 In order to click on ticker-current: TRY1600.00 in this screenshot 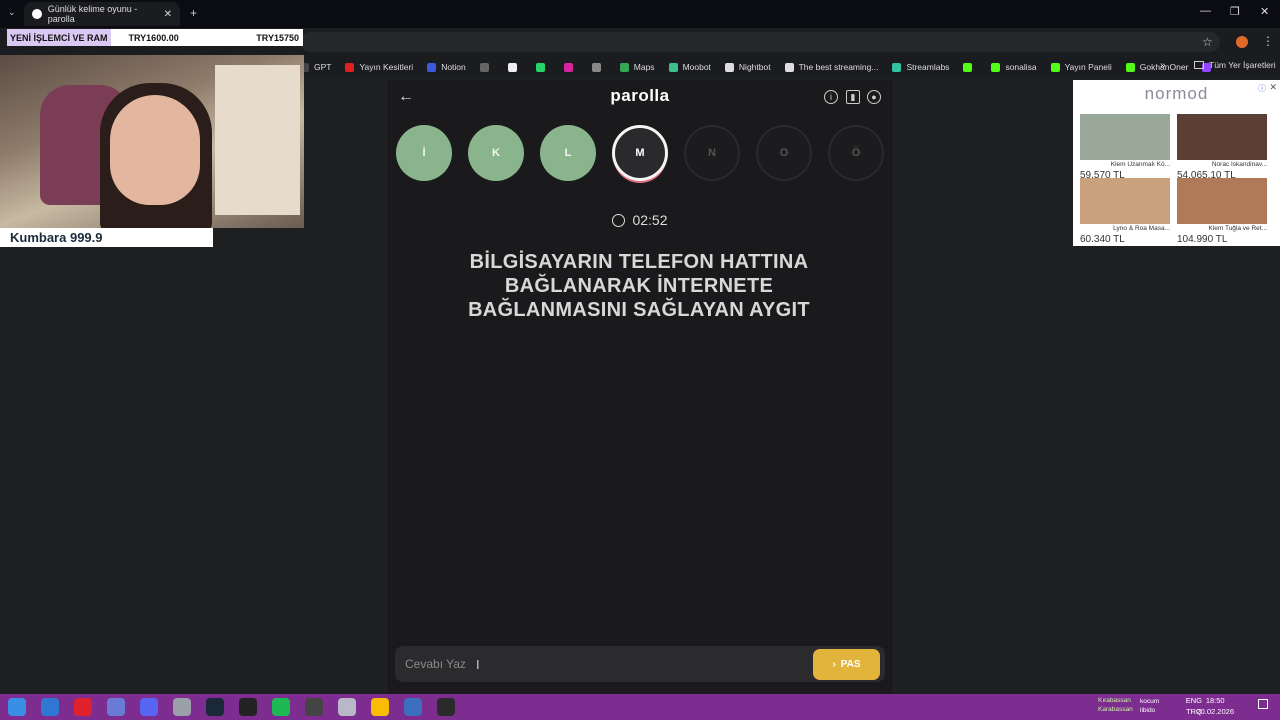, I will do `click(153, 37)`.